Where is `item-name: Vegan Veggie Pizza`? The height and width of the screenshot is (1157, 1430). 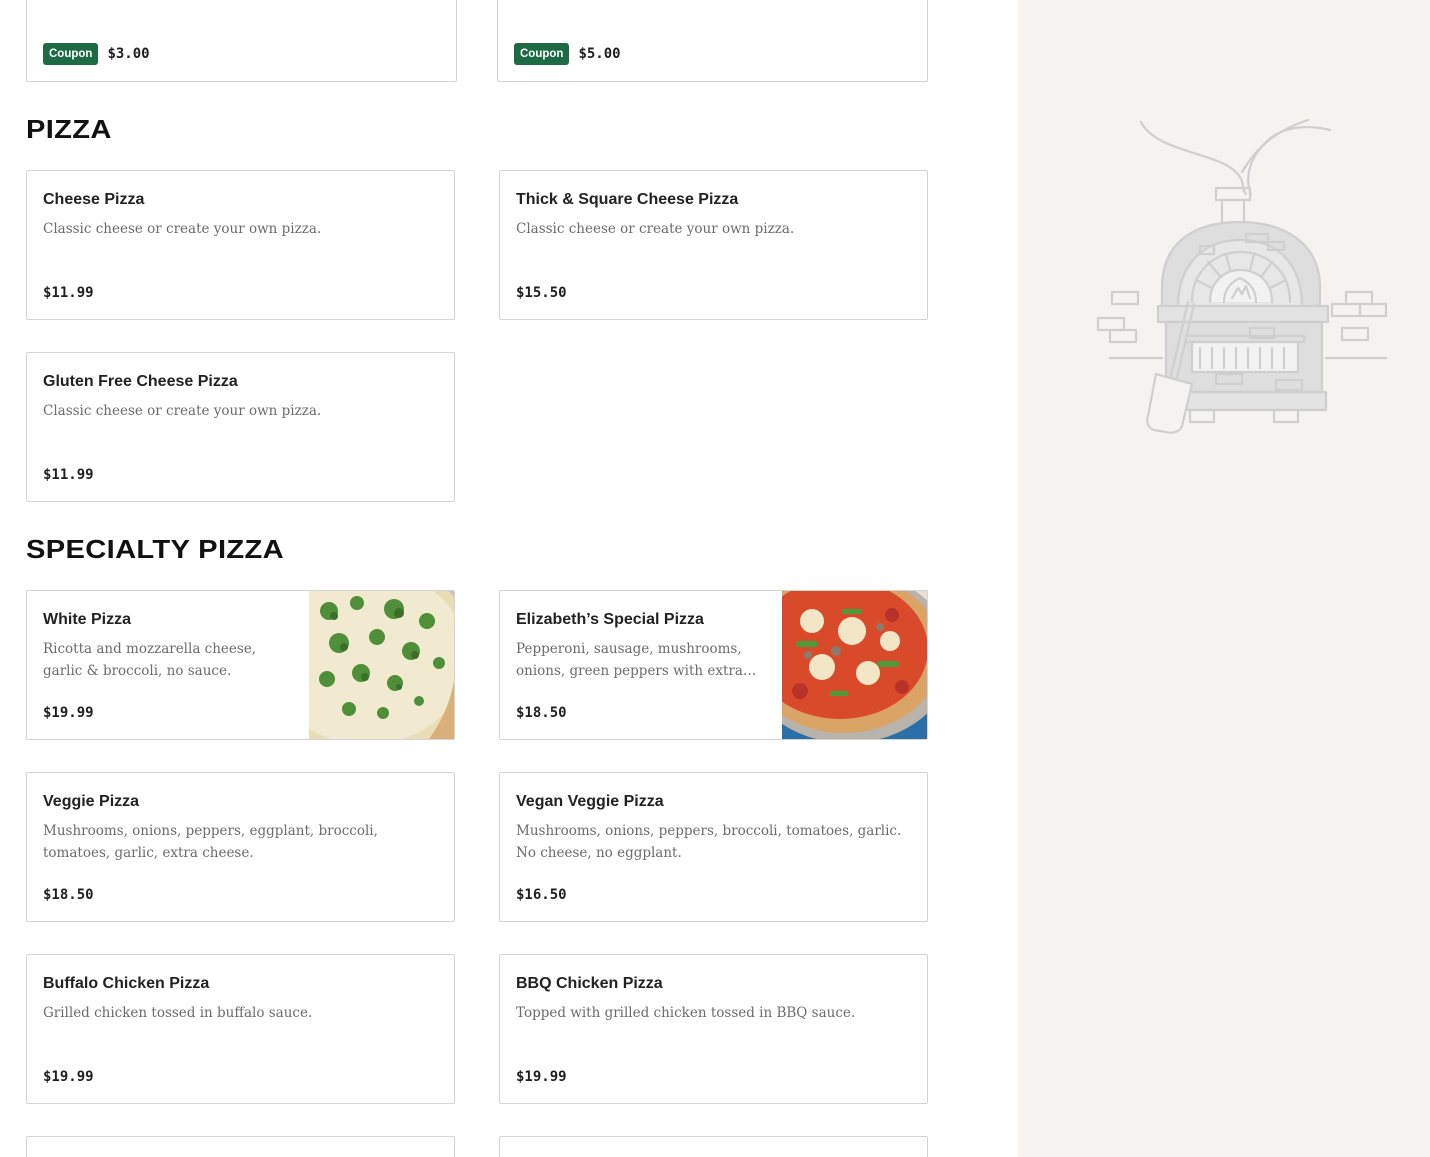 item-name: Vegan Veggie Pizza is located at coordinates (590, 801).